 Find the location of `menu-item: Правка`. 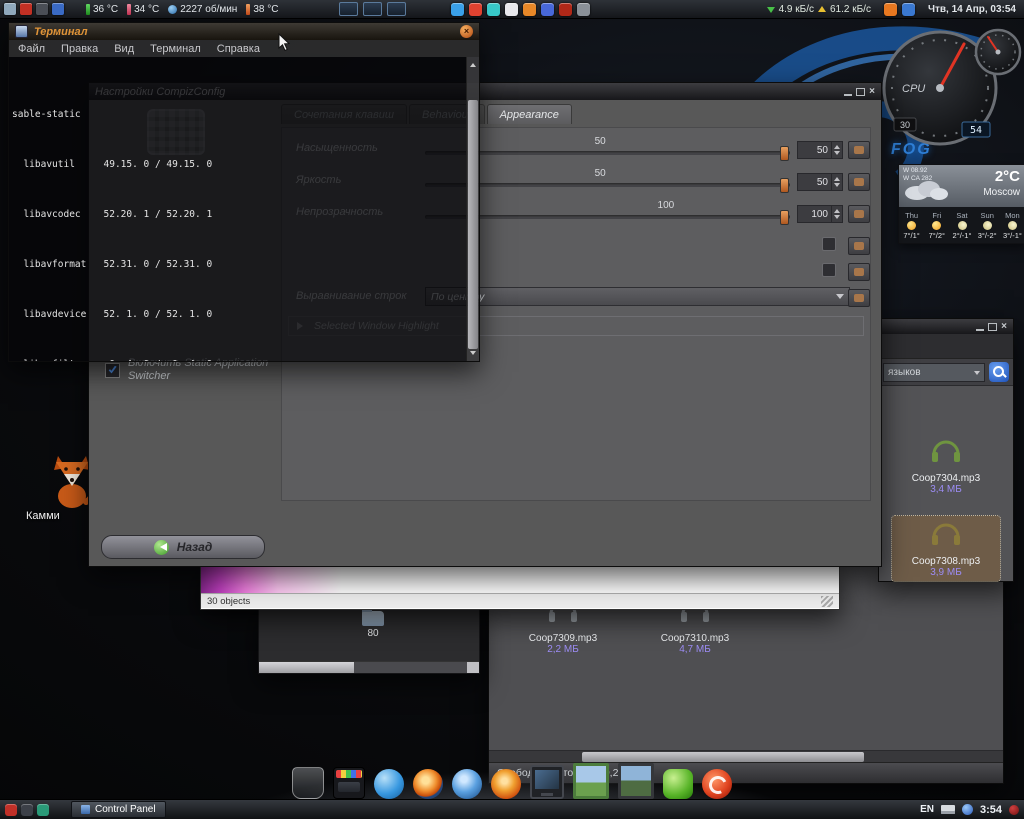

menu-item: Правка is located at coordinates (79, 49).